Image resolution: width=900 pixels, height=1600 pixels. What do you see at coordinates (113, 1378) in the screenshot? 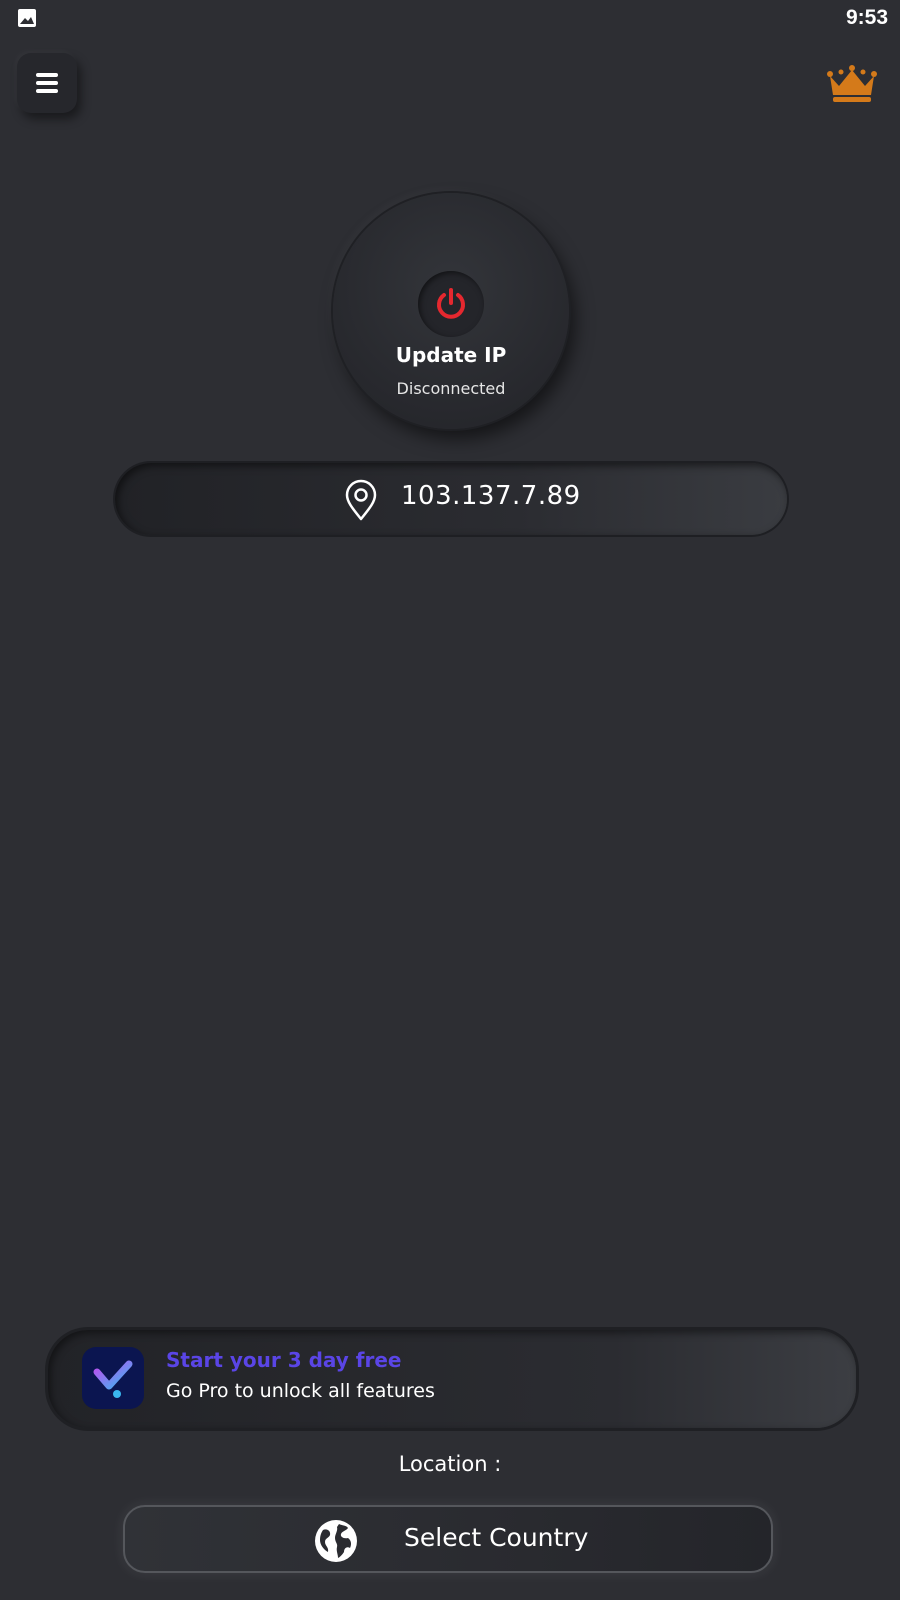
I see `app-check-icon` at bounding box center [113, 1378].